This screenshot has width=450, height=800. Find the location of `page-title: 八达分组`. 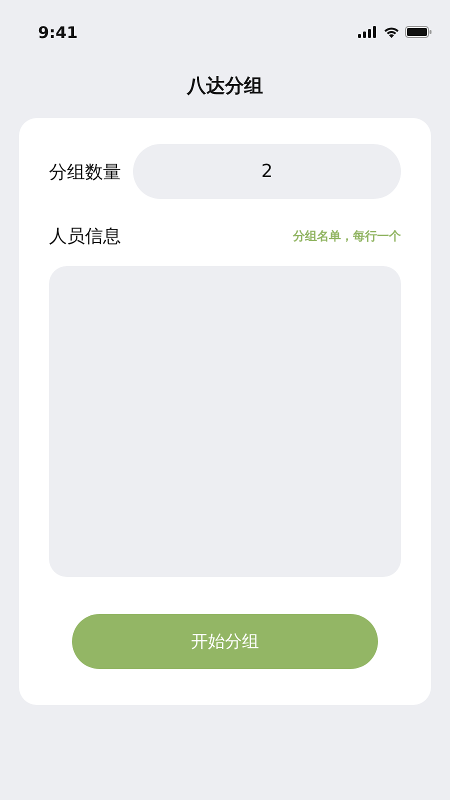

page-title: 八达分组 is located at coordinates (225, 86).